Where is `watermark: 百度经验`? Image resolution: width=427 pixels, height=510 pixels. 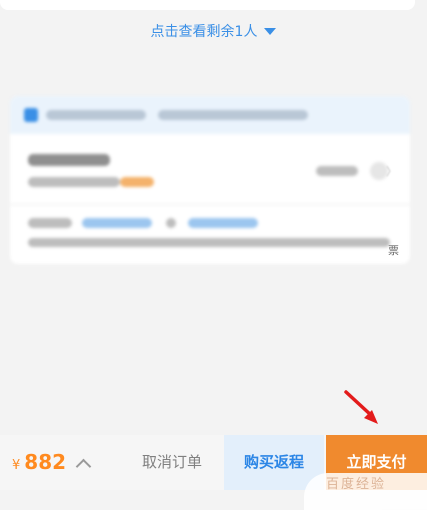
watermark: 百度经验 is located at coordinates (361, 487).